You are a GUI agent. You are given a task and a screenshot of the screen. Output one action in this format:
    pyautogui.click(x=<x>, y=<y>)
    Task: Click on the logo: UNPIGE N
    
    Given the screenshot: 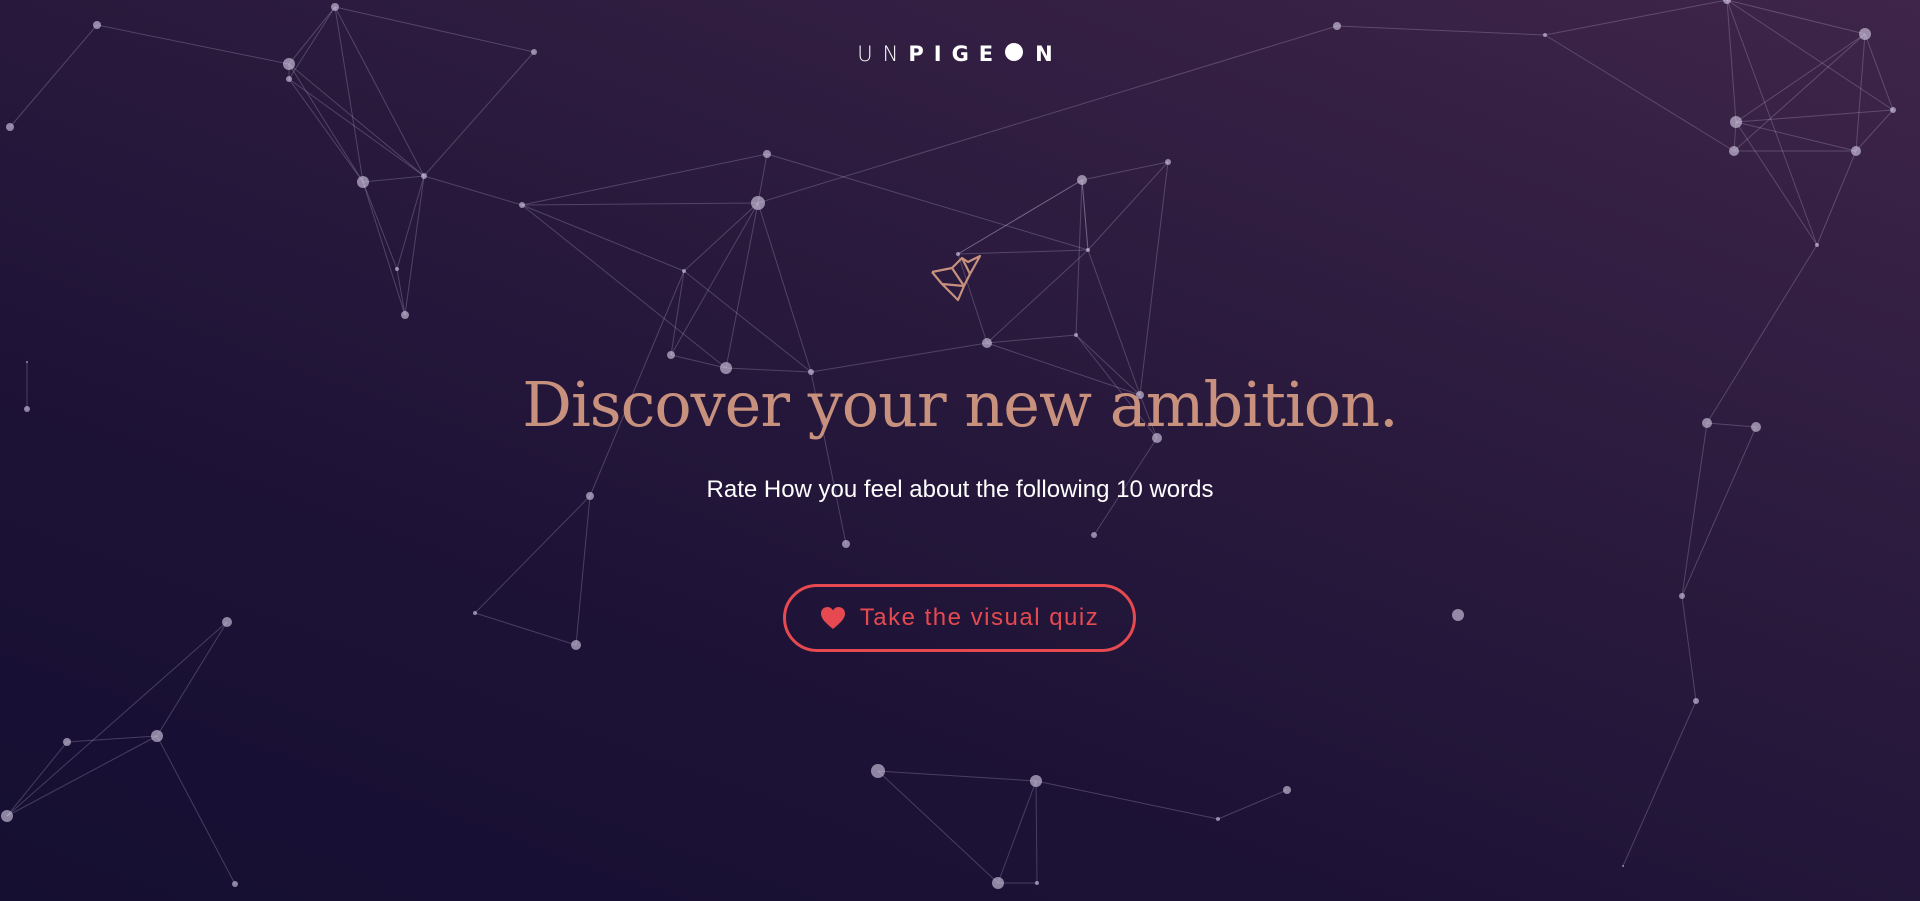 What is the action you would take?
    pyautogui.click(x=960, y=53)
    